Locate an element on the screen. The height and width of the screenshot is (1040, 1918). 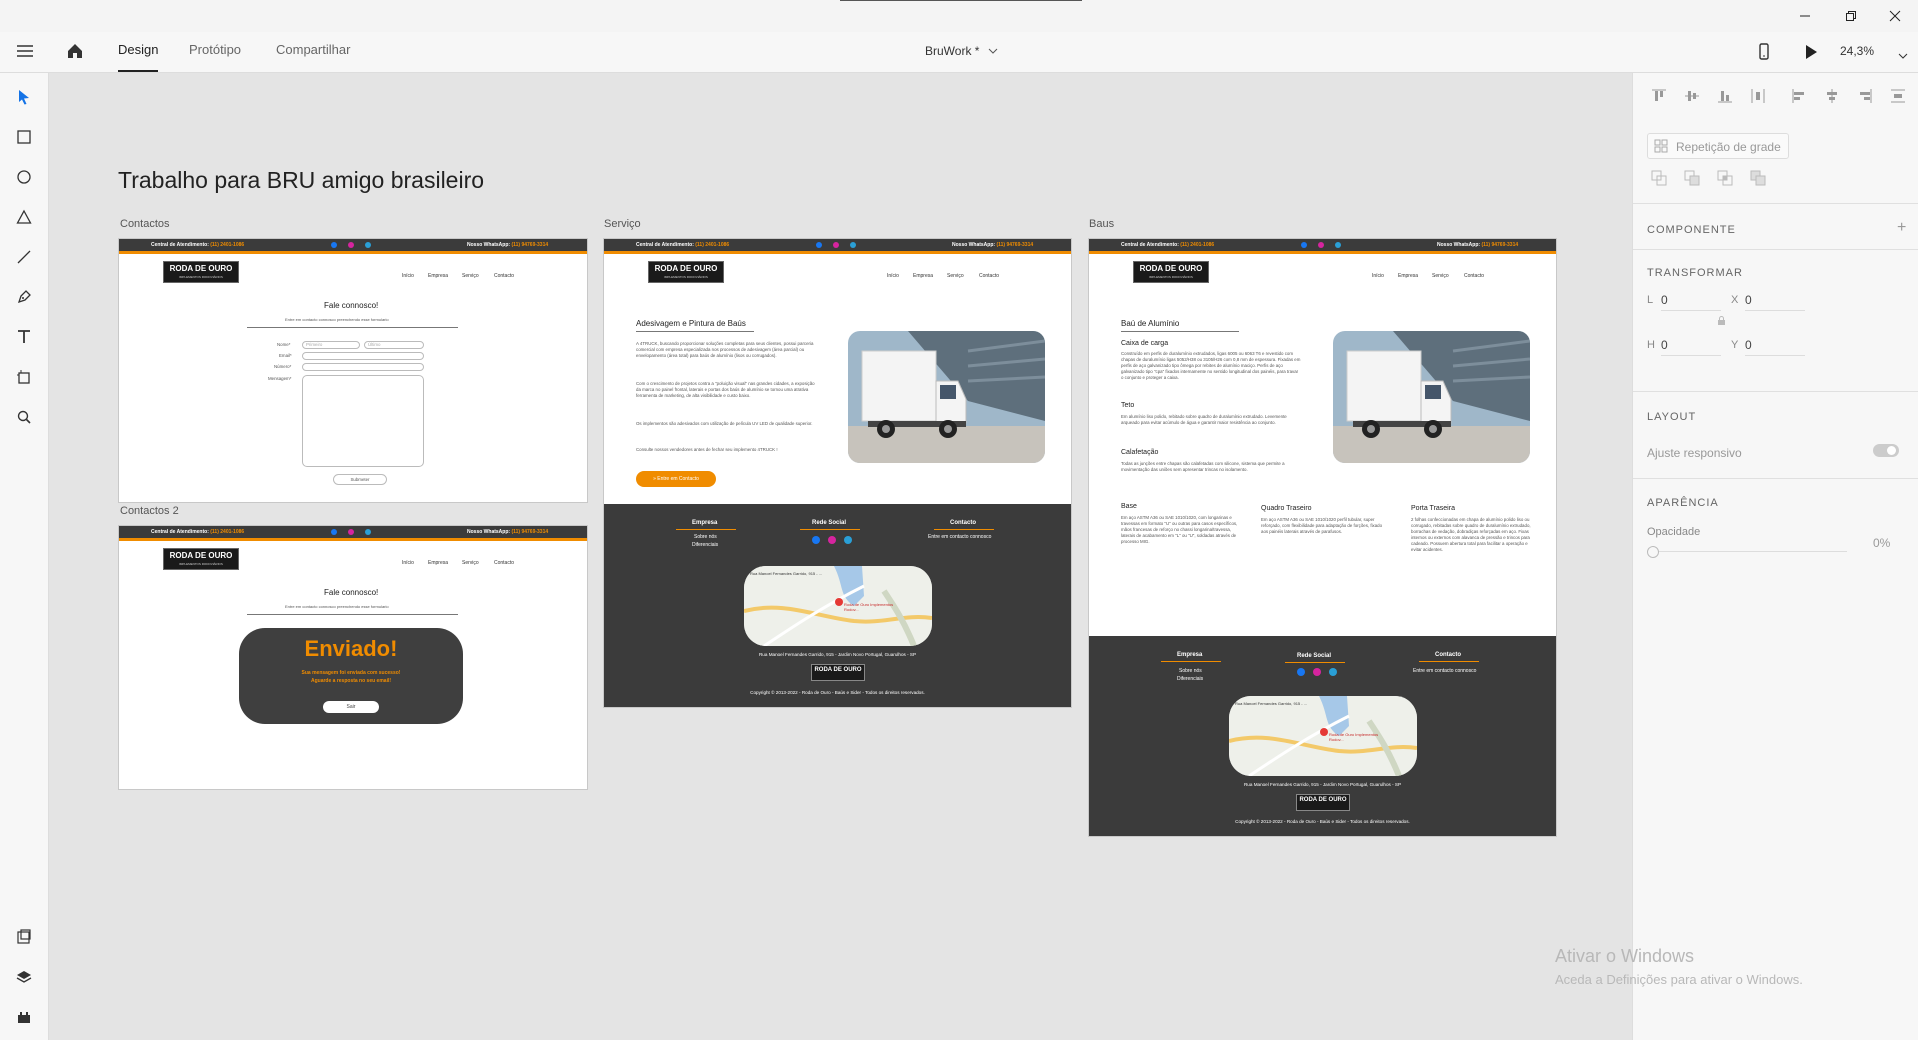
distribute-horizontal-button is located at coordinates (1898, 98).